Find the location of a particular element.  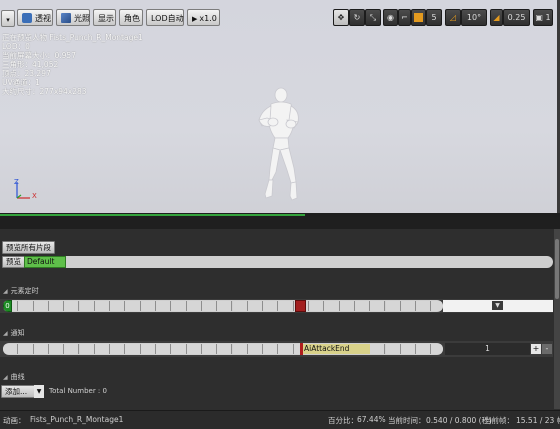

panel-scrollbar is located at coordinates (557, 319).